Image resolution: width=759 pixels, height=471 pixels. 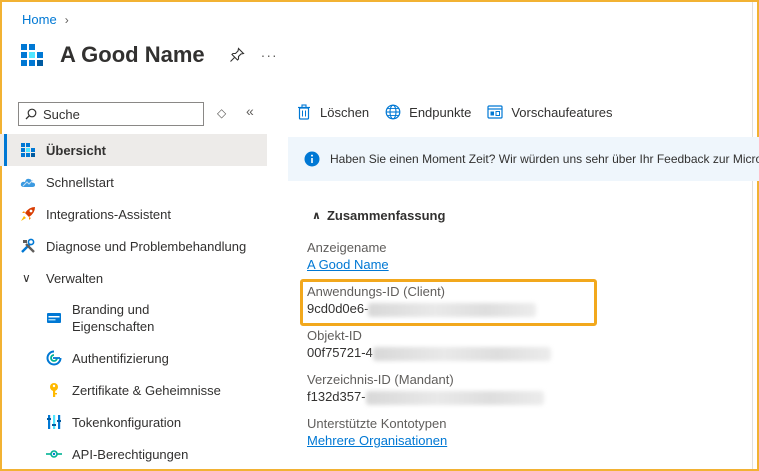 I want to click on title-row: A Good Name ···, so click(x=149, y=55).